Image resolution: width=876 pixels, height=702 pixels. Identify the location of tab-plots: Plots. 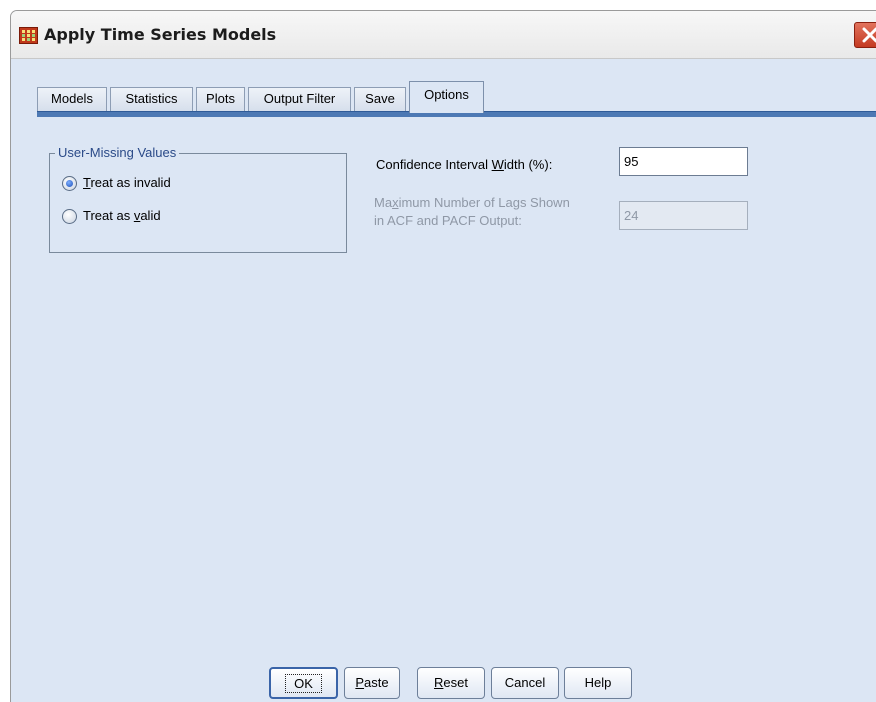
(220, 99).